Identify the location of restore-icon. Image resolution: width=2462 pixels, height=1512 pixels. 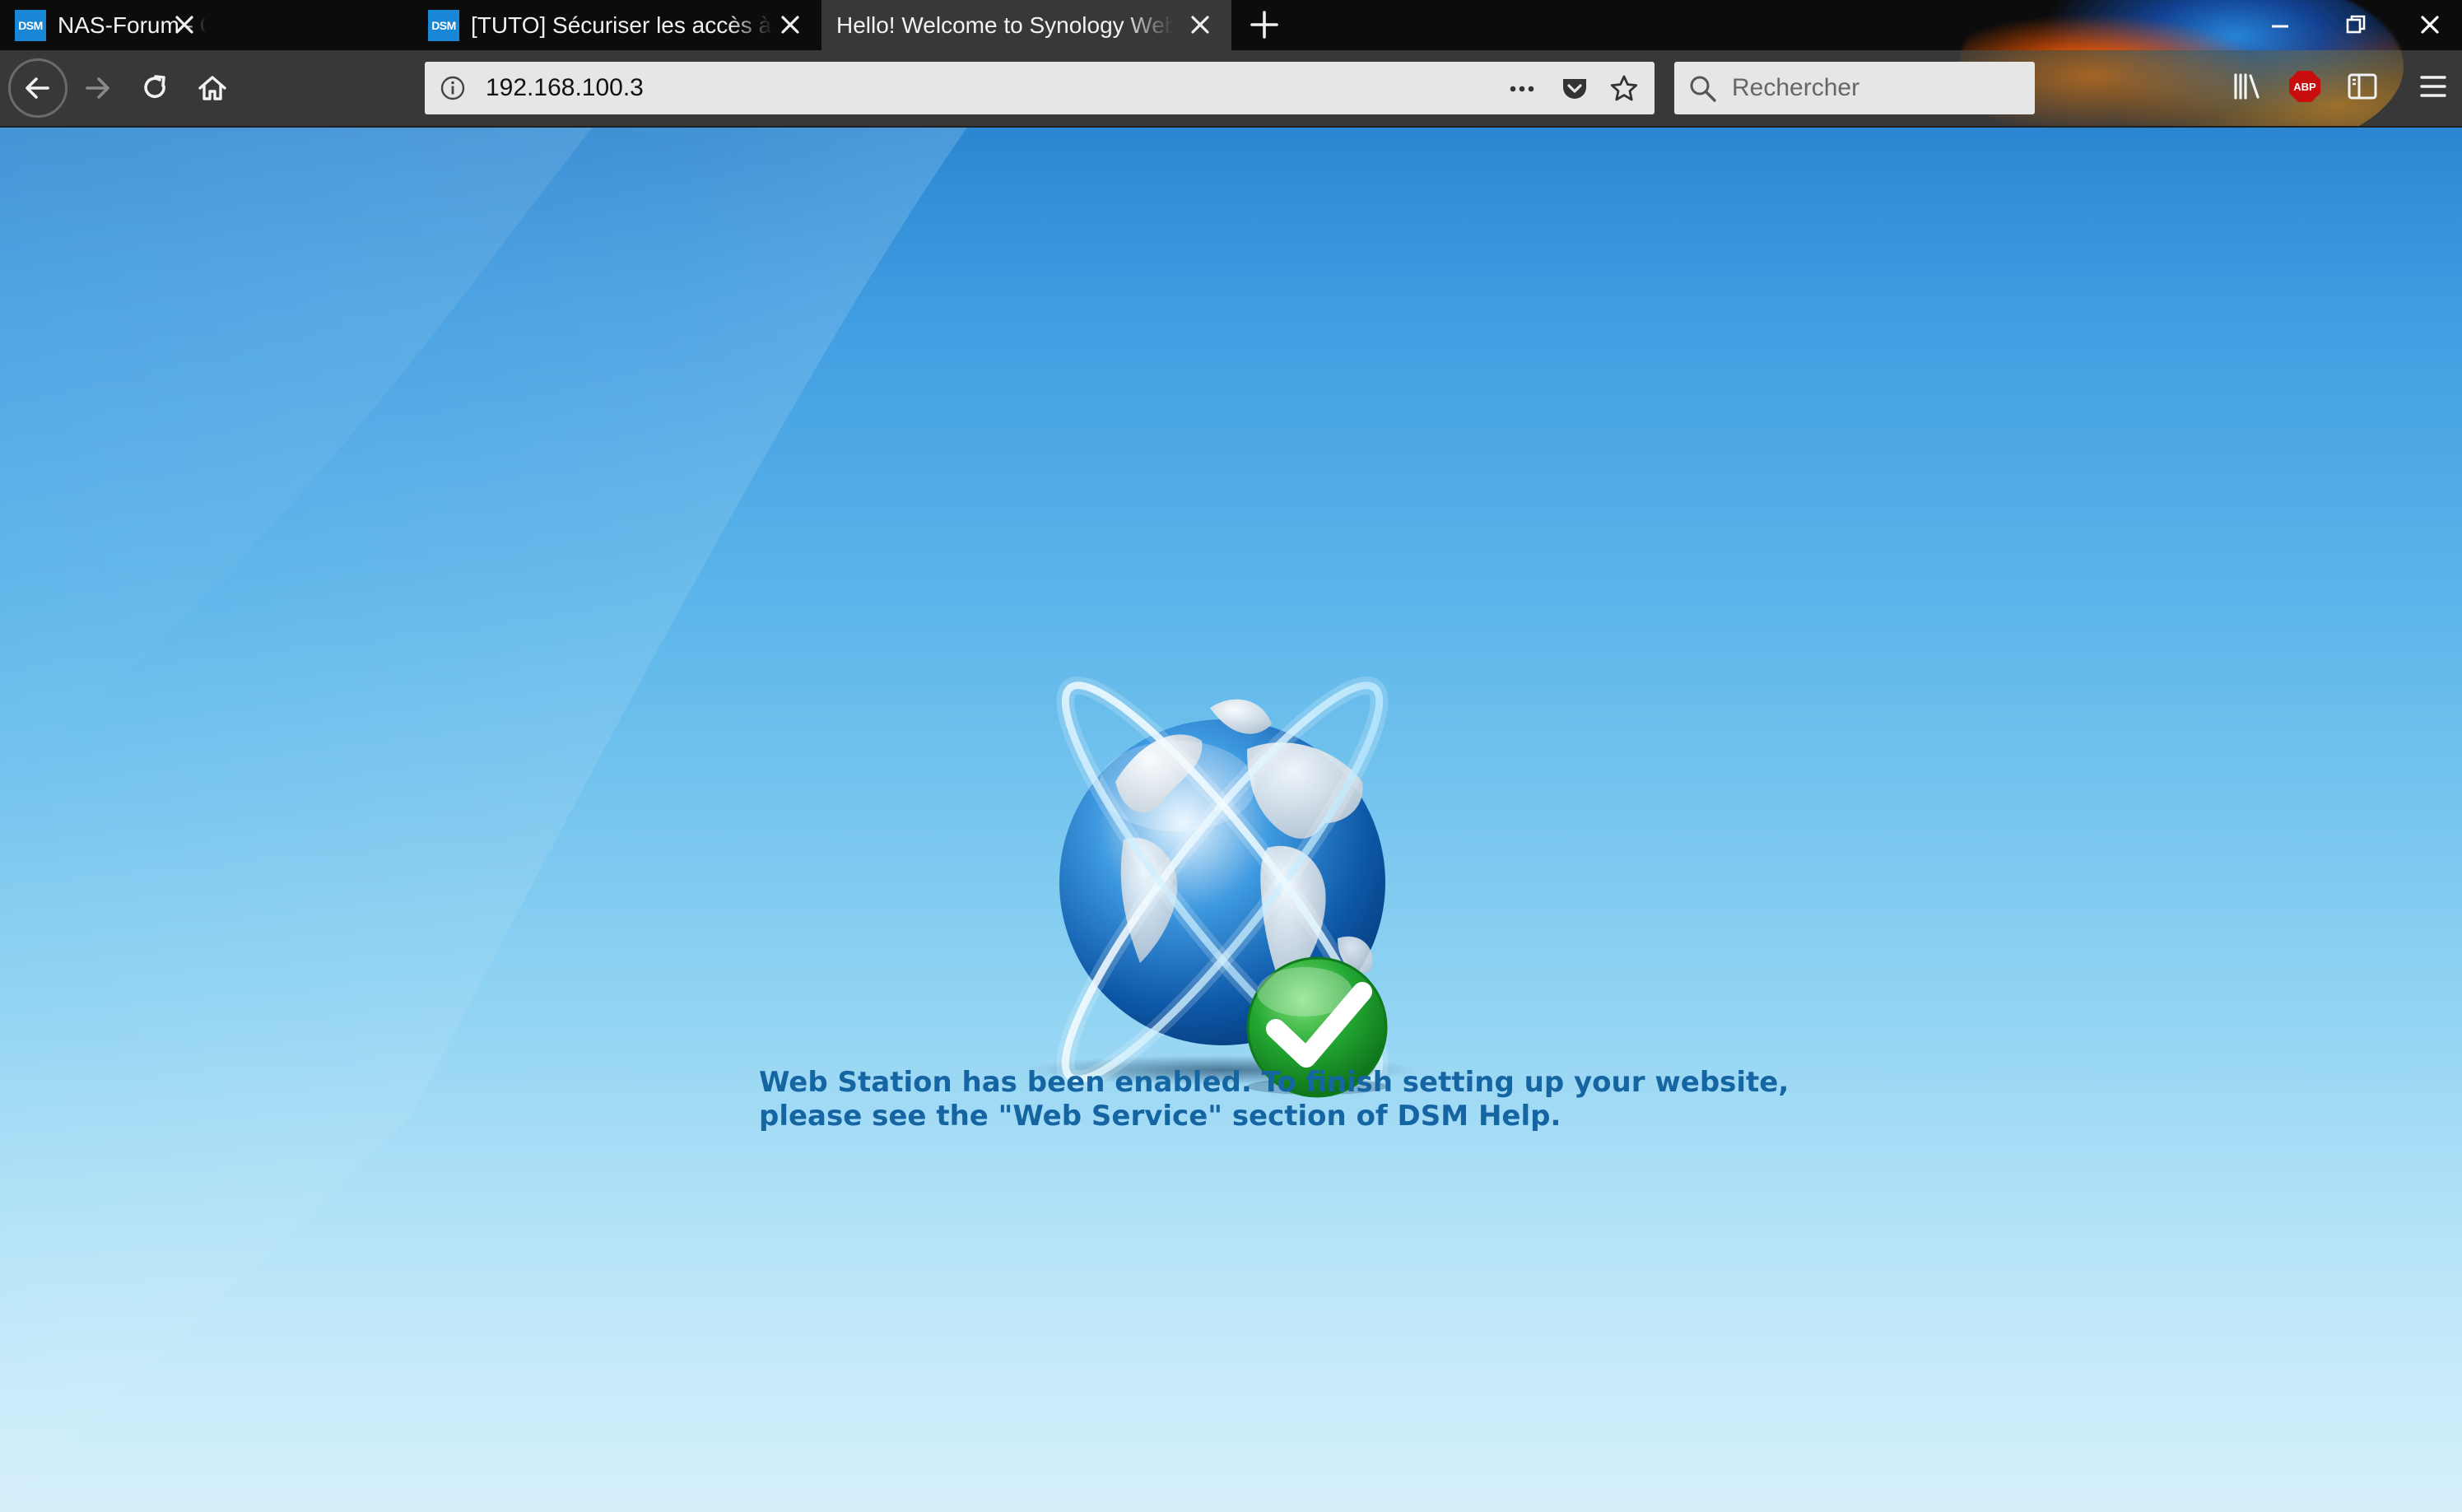
(2356, 25).